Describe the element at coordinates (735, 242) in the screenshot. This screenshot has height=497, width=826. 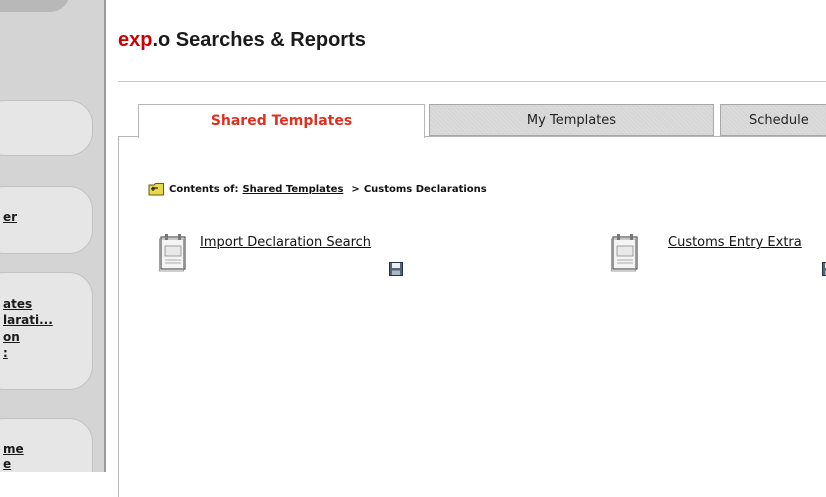
I see `template-name-link: Customs Entry Extra` at that location.